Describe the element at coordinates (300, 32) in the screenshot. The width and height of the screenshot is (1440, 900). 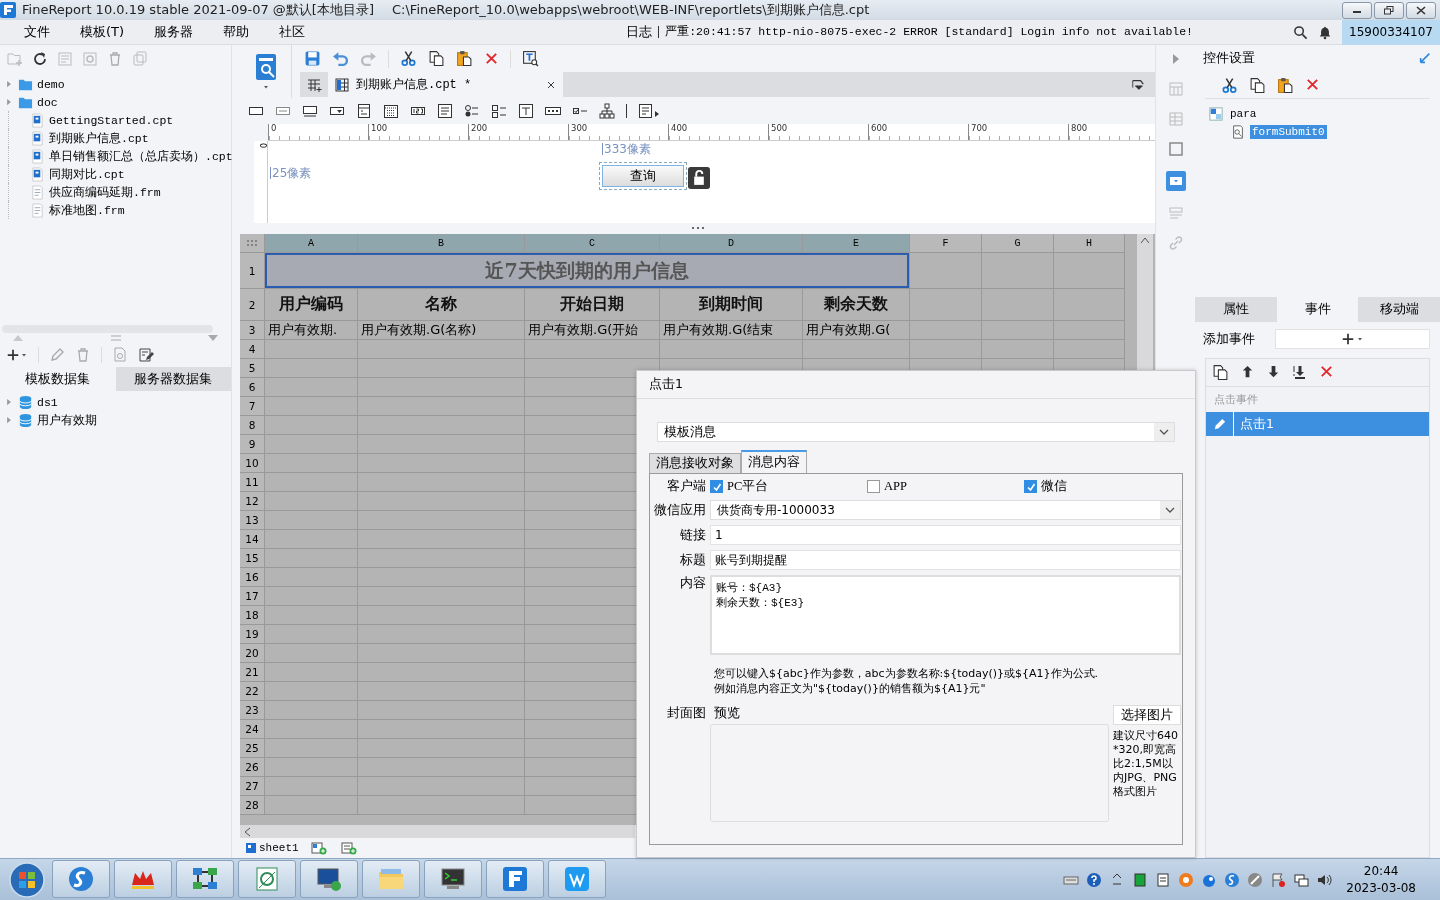
I see `menu-item: 社区` at that location.